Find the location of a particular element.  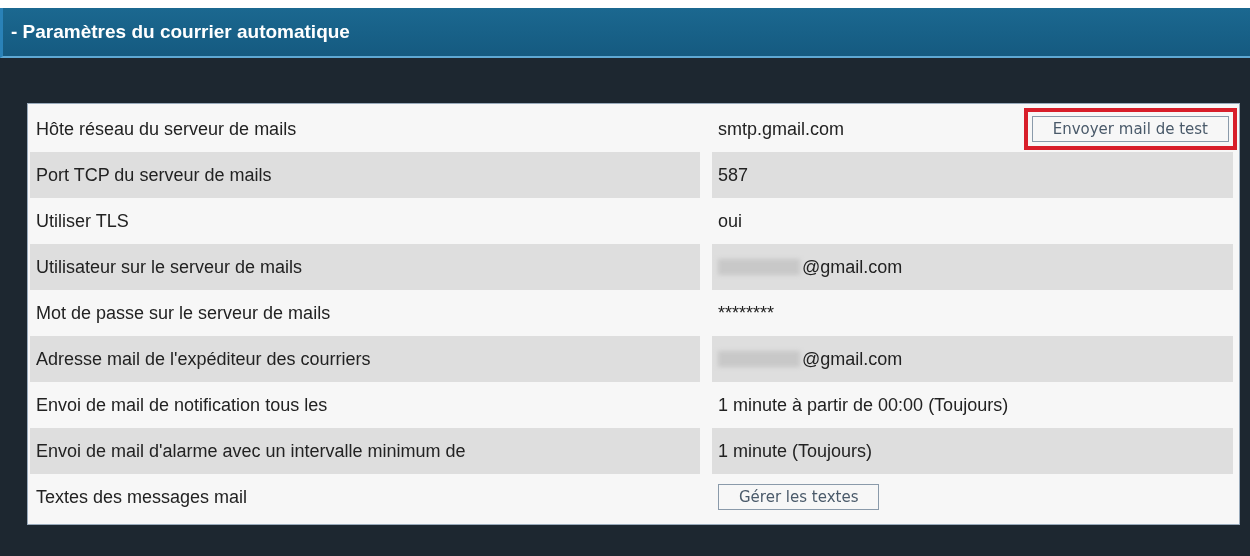

setting-label: Envoi de mail d'alarme avec un intervalle minimum de is located at coordinates (365, 451).